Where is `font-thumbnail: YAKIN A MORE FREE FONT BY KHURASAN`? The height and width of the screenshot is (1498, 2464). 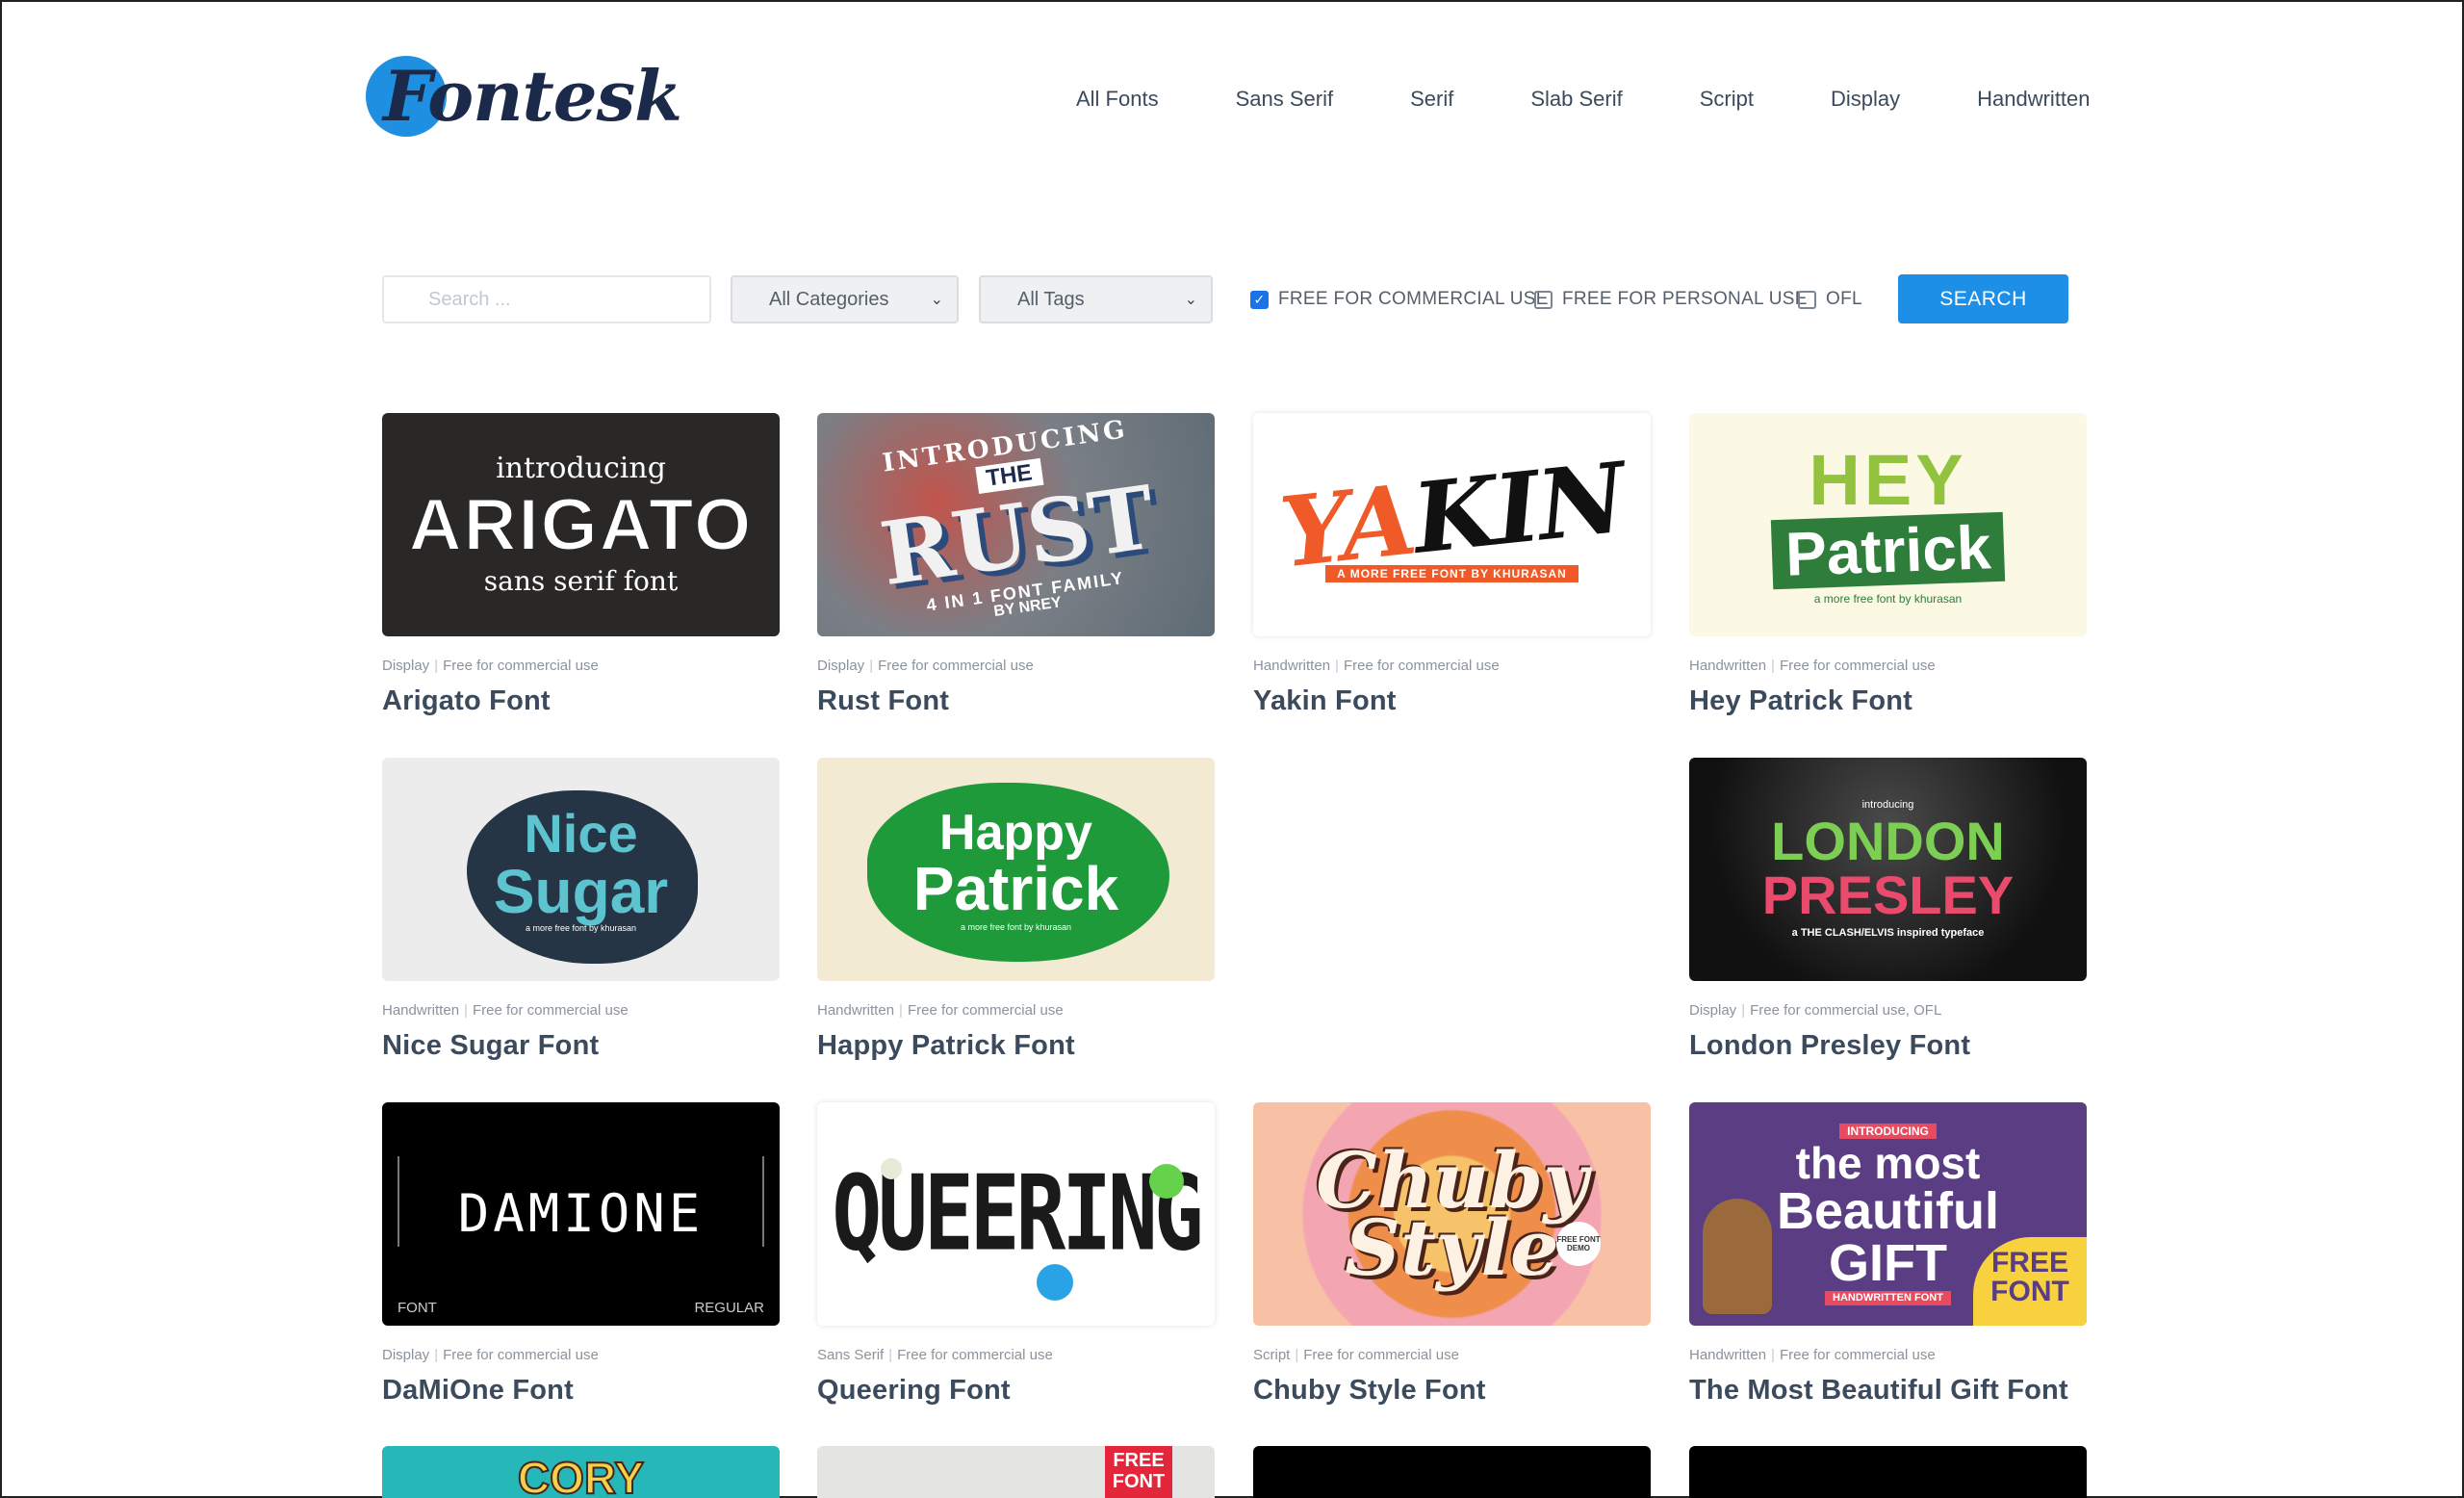
font-thumbnail: YAKIN A MORE FREE FONT BY KHURASAN is located at coordinates (1452, 524).